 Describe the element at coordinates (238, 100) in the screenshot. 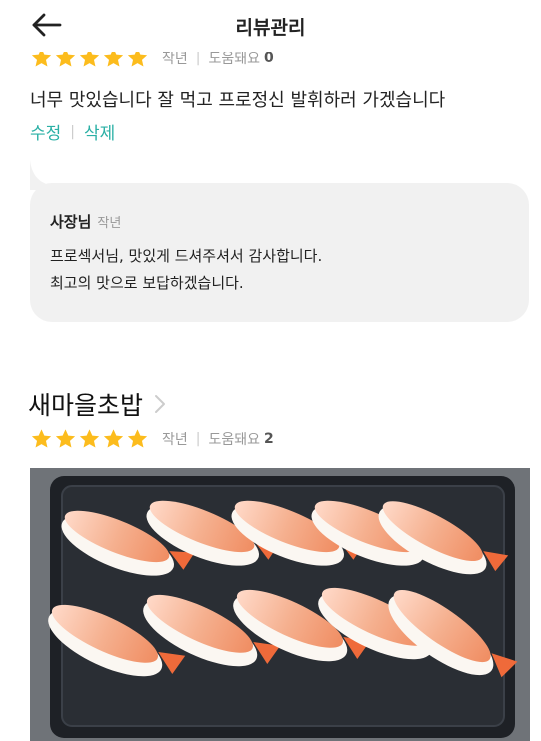

I see `review-text: 너무 맛있습니다 잘 먹고 프로정신 발휘하러 가겠습니다` at that location.